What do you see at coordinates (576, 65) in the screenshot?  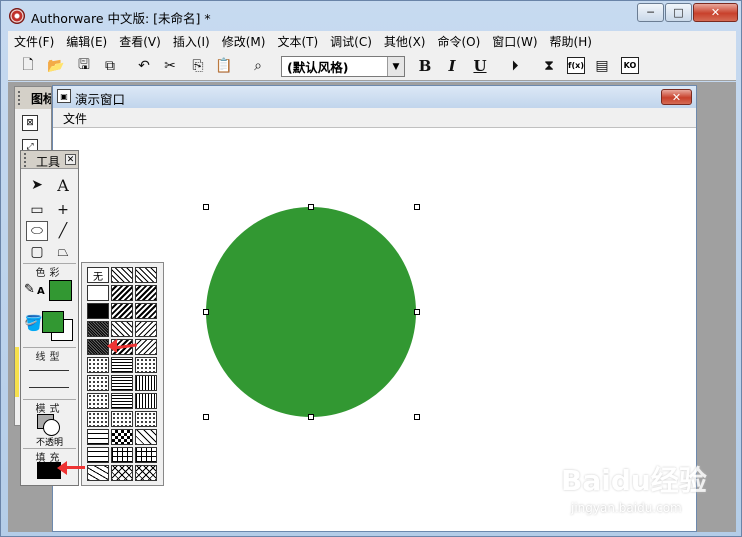 I see `functions-button: f(x)` at bounding box center [576, 65].